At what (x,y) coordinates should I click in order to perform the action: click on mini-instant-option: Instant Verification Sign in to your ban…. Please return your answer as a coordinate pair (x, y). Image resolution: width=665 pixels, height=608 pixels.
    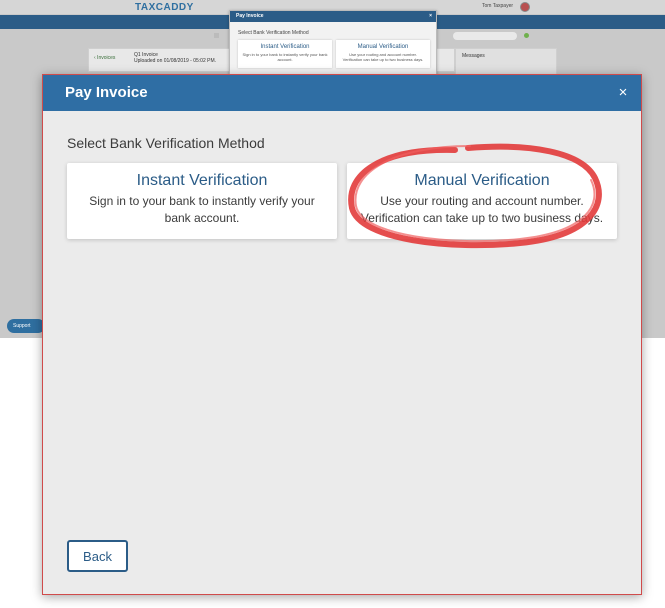
    Looking at the image, I should click on (285, 54).